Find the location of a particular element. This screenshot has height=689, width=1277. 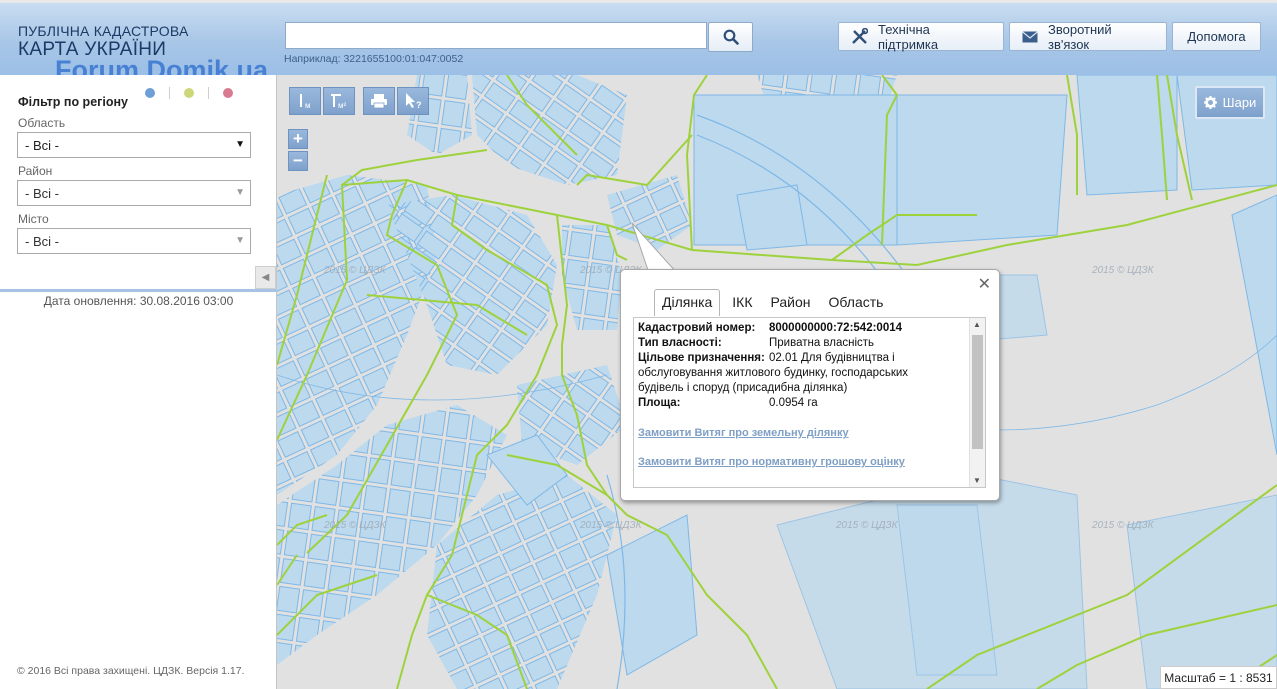

popup-scrollbar: ▲ ▼ is located at coordinates (977, 402).